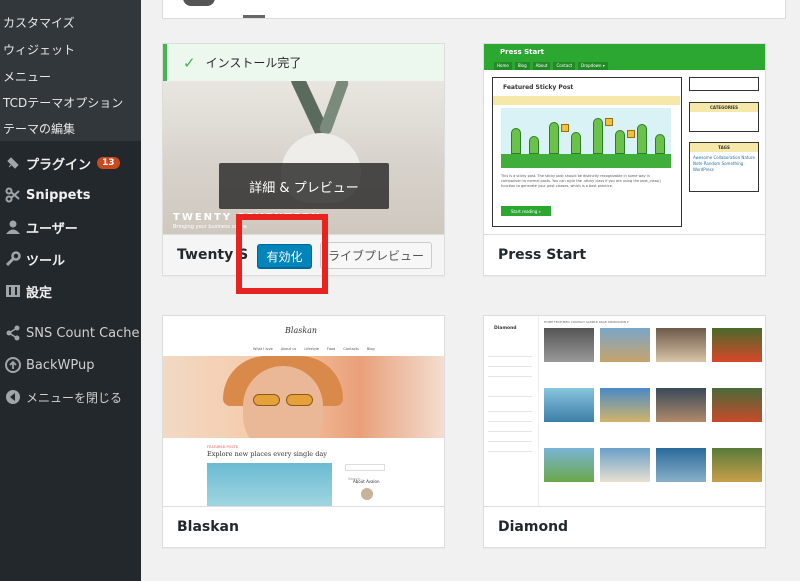  I want to click on ground, so click(586, 161).